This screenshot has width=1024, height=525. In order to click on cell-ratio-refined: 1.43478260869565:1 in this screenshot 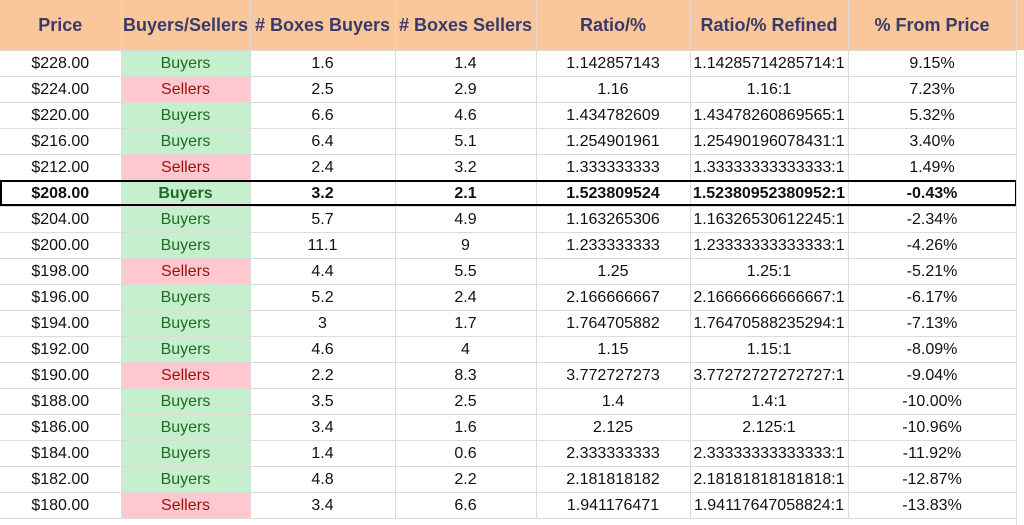, I will do `click(769, 115)`.